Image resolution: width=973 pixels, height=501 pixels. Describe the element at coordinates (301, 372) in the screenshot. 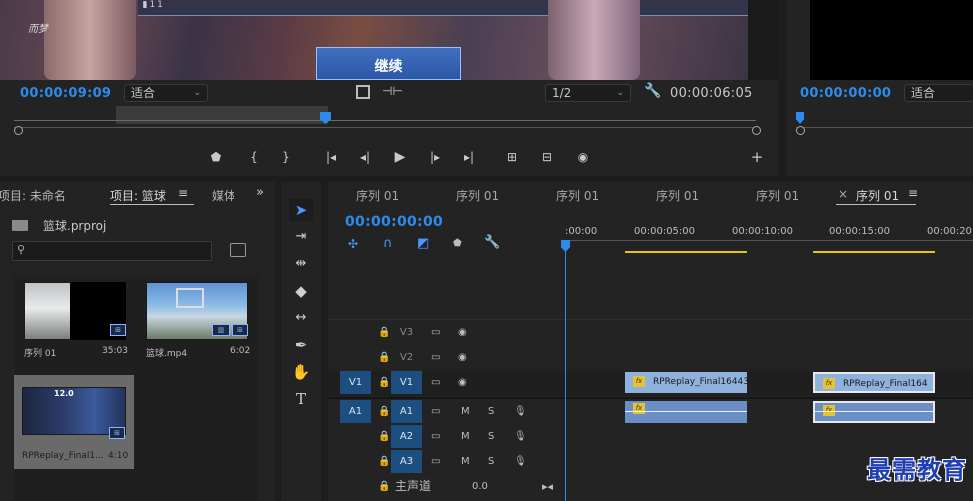

I see `hand-tool-icon: ✋` at that location.